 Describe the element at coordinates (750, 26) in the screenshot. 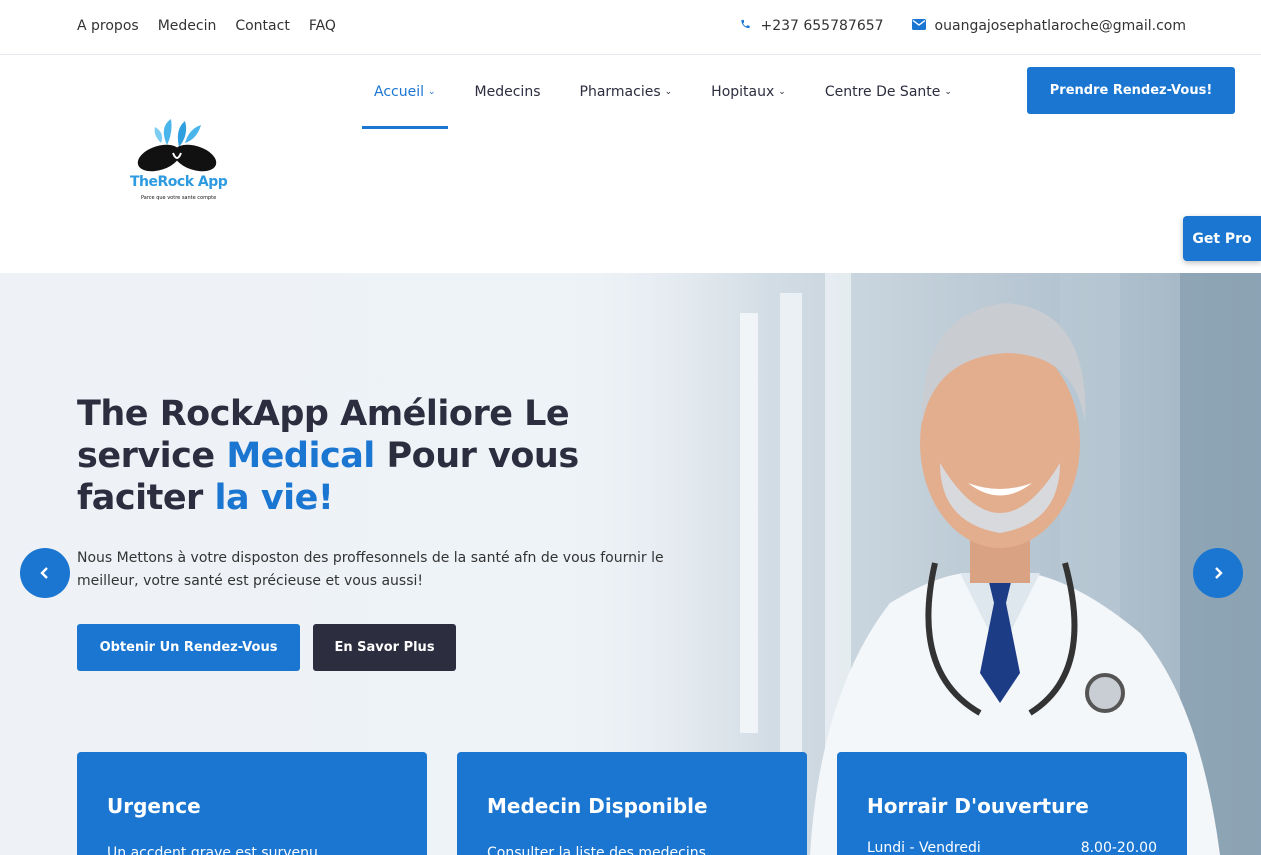

I see `phone-icon` at that location.